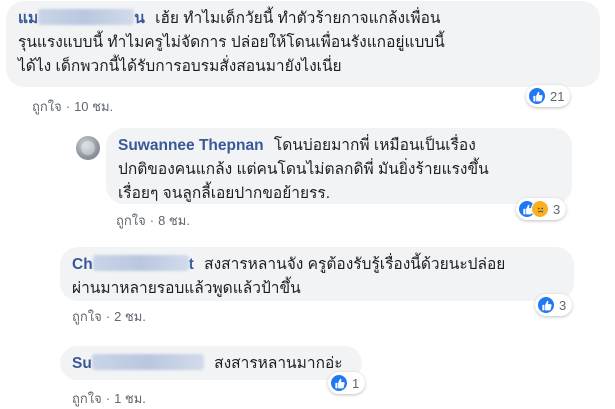 This screenshot has height=409, width=615. Describe the element at coordinates (88, 148) in the screenshot. I see `avatar` at that location.